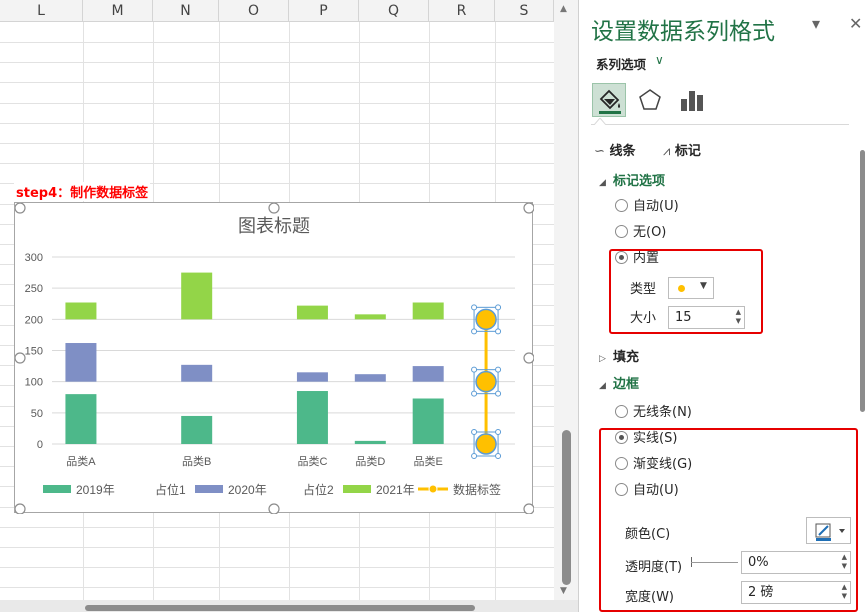  Describe the element at coordinates (720, 124) in the screenshot. I see `tab-divider` at that location.